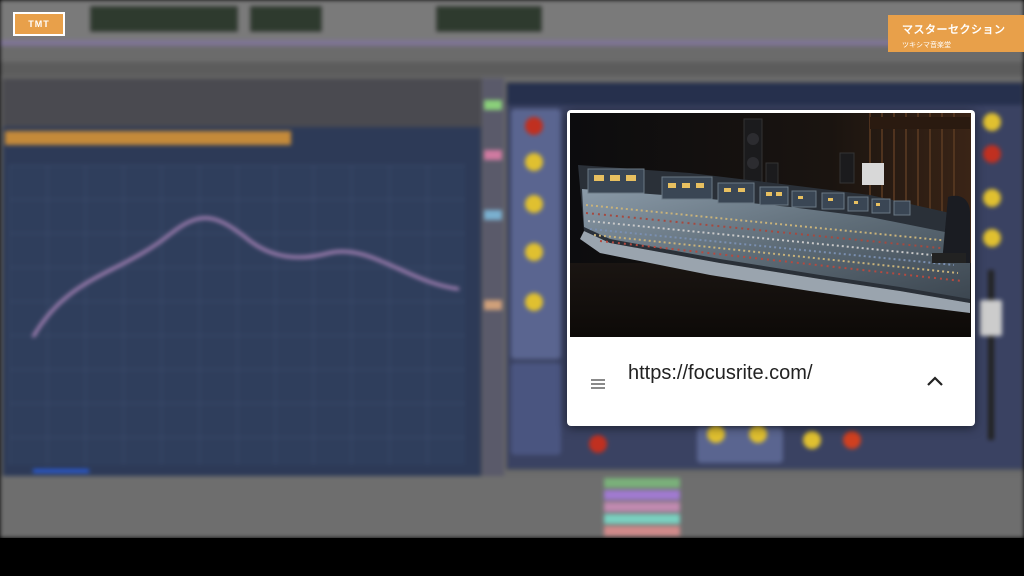 The image size is (1024, 576). I want to click on channel-list, so click(493, 277).